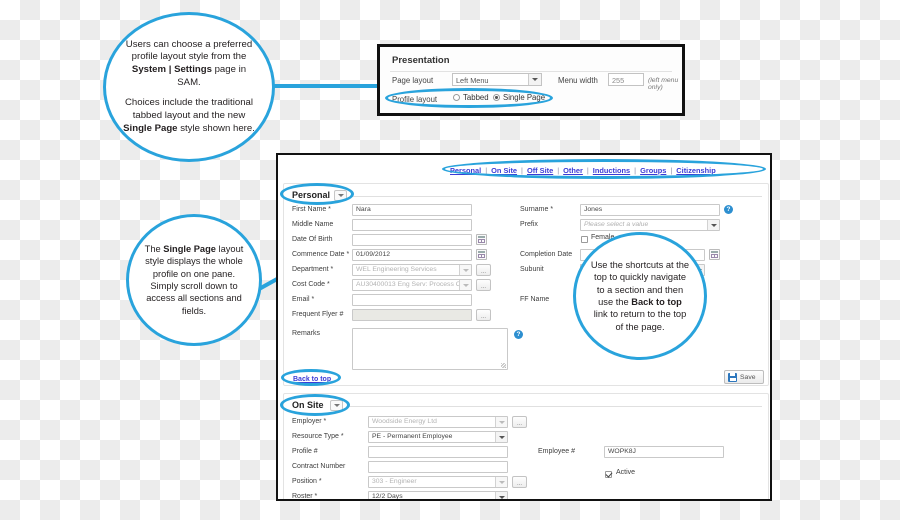 The image size is (900, 520). I want to click on surname-label: Surname *, so click(537, 209).